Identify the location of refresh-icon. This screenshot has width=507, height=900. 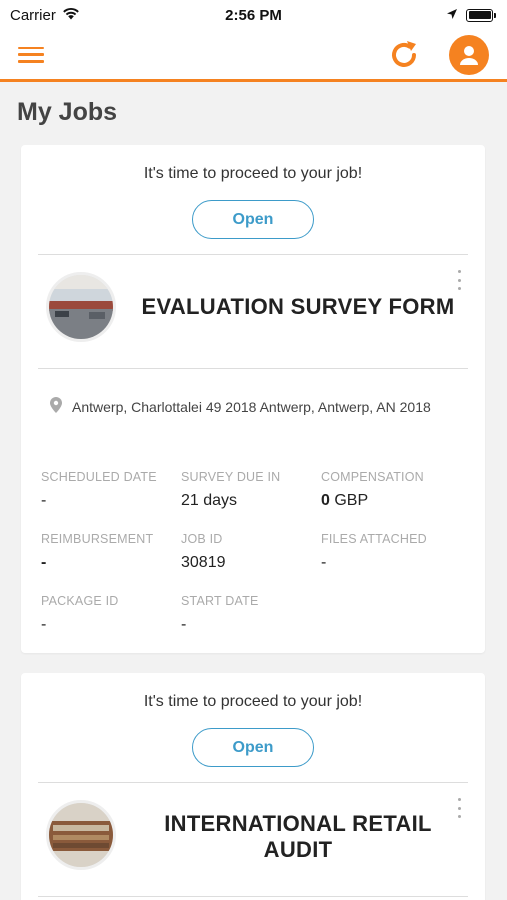
(404, 55).